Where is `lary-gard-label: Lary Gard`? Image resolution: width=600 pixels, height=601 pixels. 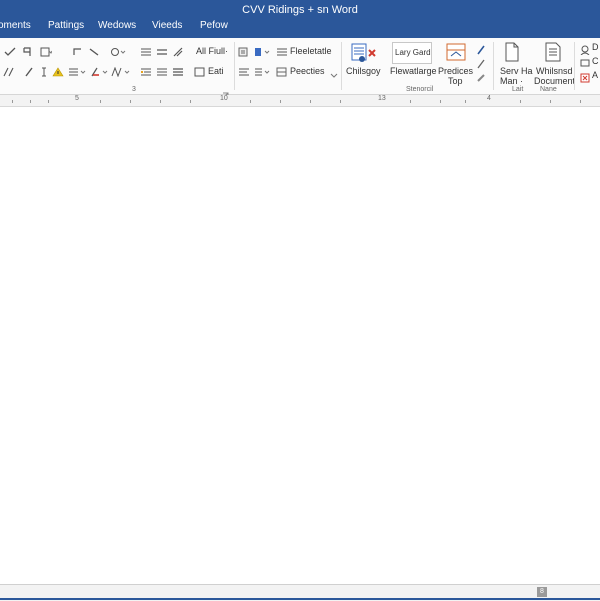
lary-gard-label: Lary Gard is located at coordinates (413, 52).